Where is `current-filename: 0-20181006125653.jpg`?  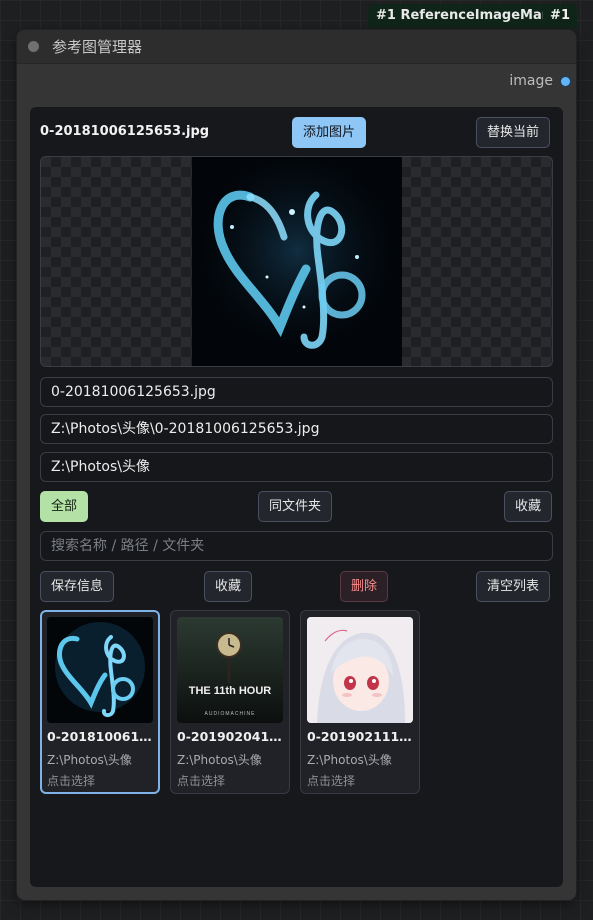 current-filename: 0-20181006125653.jpg is located at coordinates (125, 131).